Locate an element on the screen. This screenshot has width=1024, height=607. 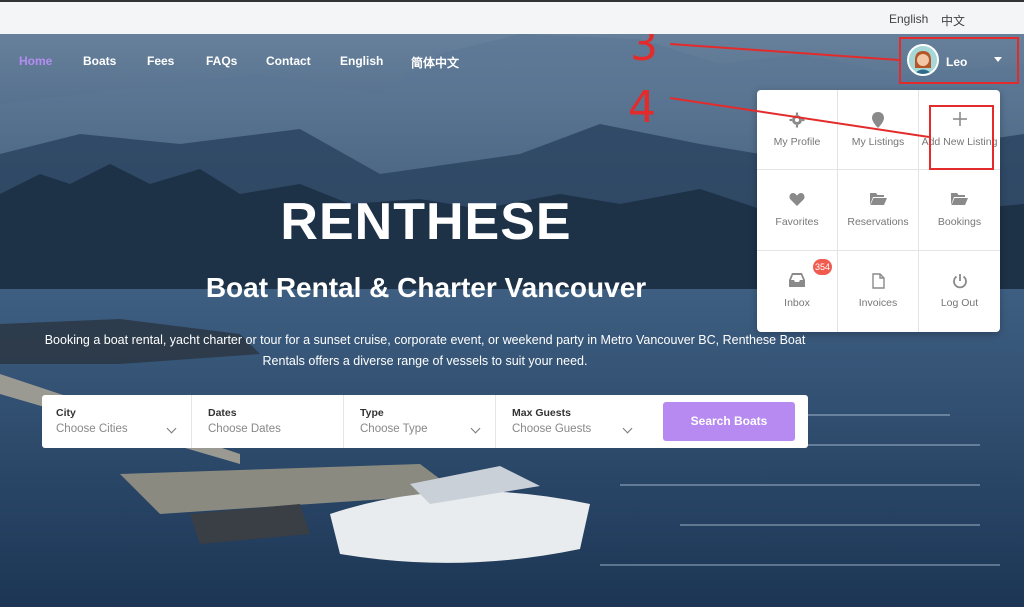
hero-title: RENTHESE is located at coordinates (426, 222).